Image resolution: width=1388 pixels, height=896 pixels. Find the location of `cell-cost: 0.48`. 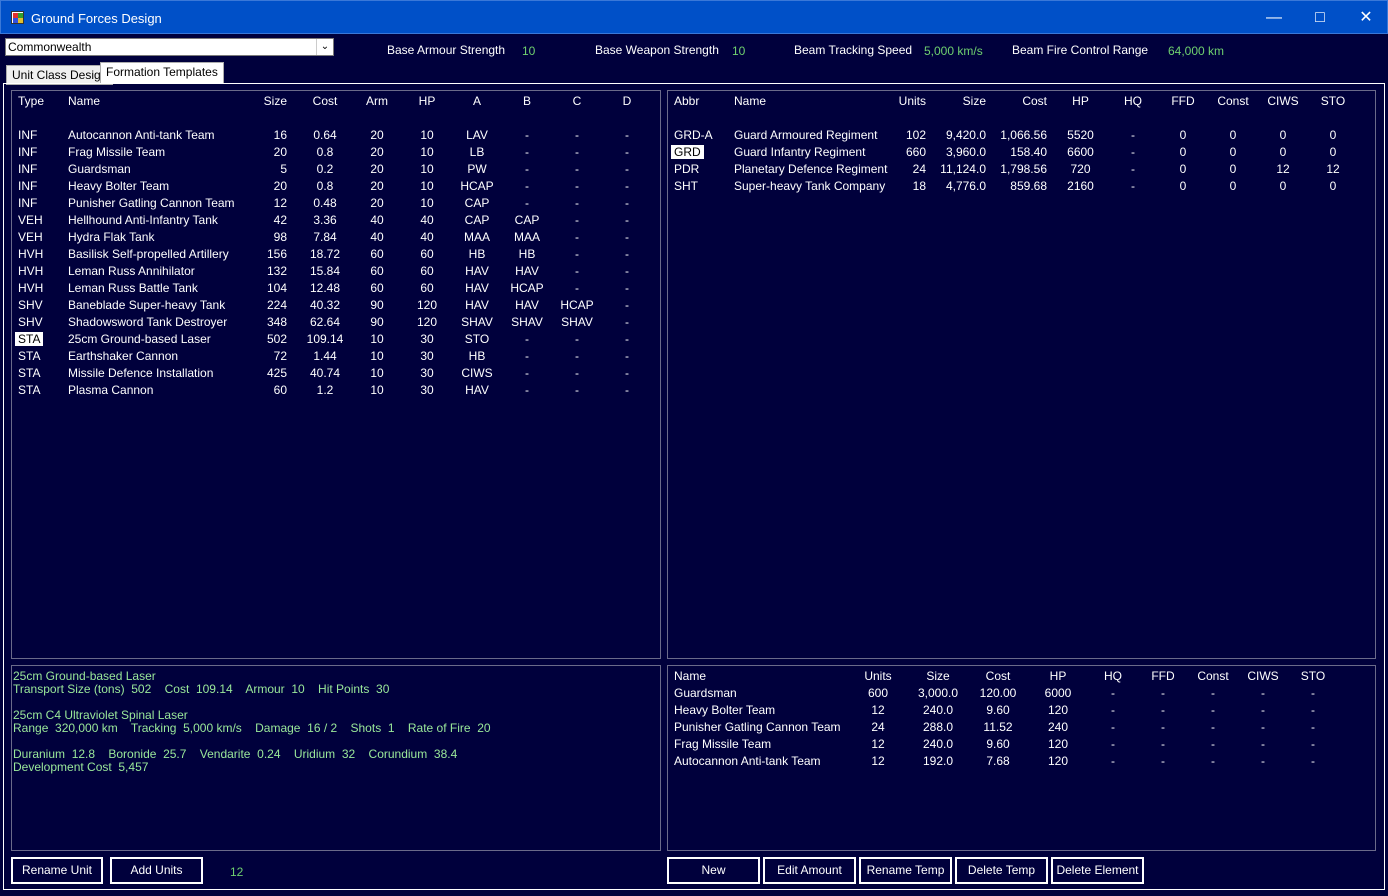

cell-cost: 0.48 is located at coordinates (325, 203).